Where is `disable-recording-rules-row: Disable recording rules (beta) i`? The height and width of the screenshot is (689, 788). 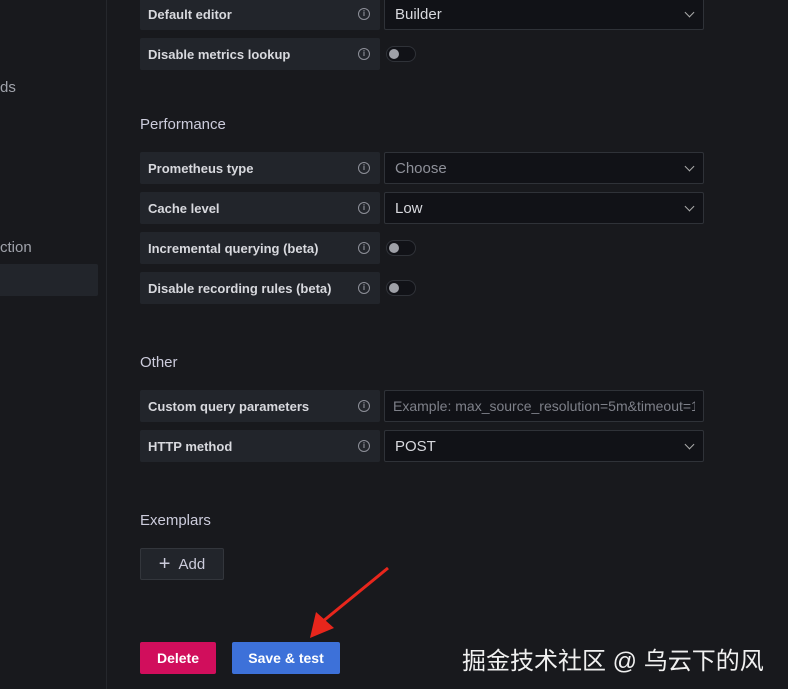
disable-recording-rules-row: Disable recording rules (beta) i is located at coordinates (278, 288).